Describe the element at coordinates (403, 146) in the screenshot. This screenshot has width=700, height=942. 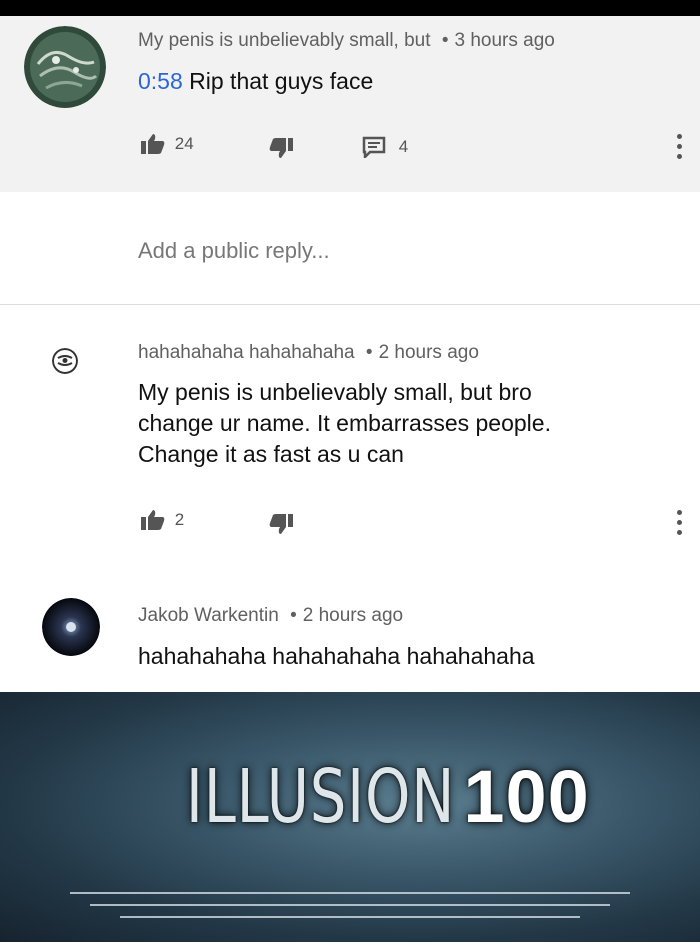
I see `reply-count: 4` at that location.